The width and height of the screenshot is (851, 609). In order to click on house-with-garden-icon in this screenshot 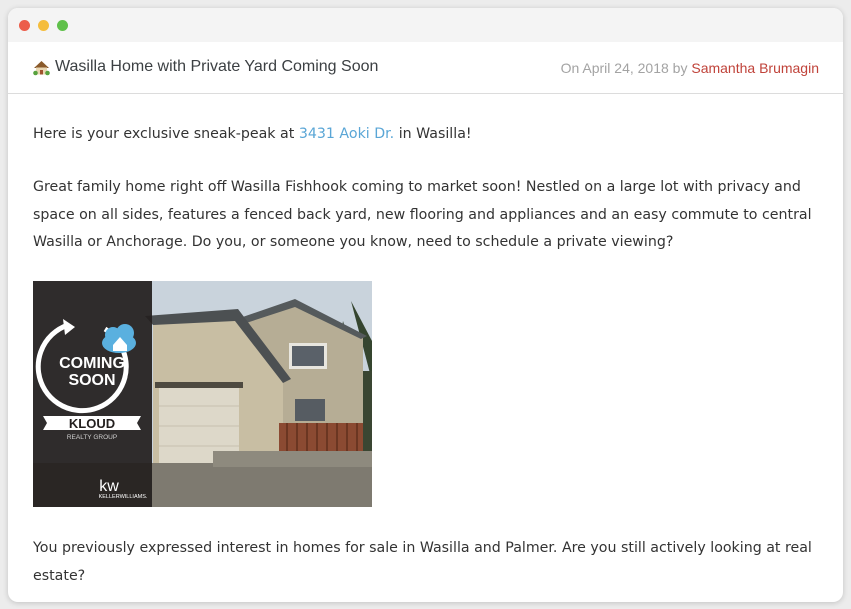, I will do `click(41, 67)`.